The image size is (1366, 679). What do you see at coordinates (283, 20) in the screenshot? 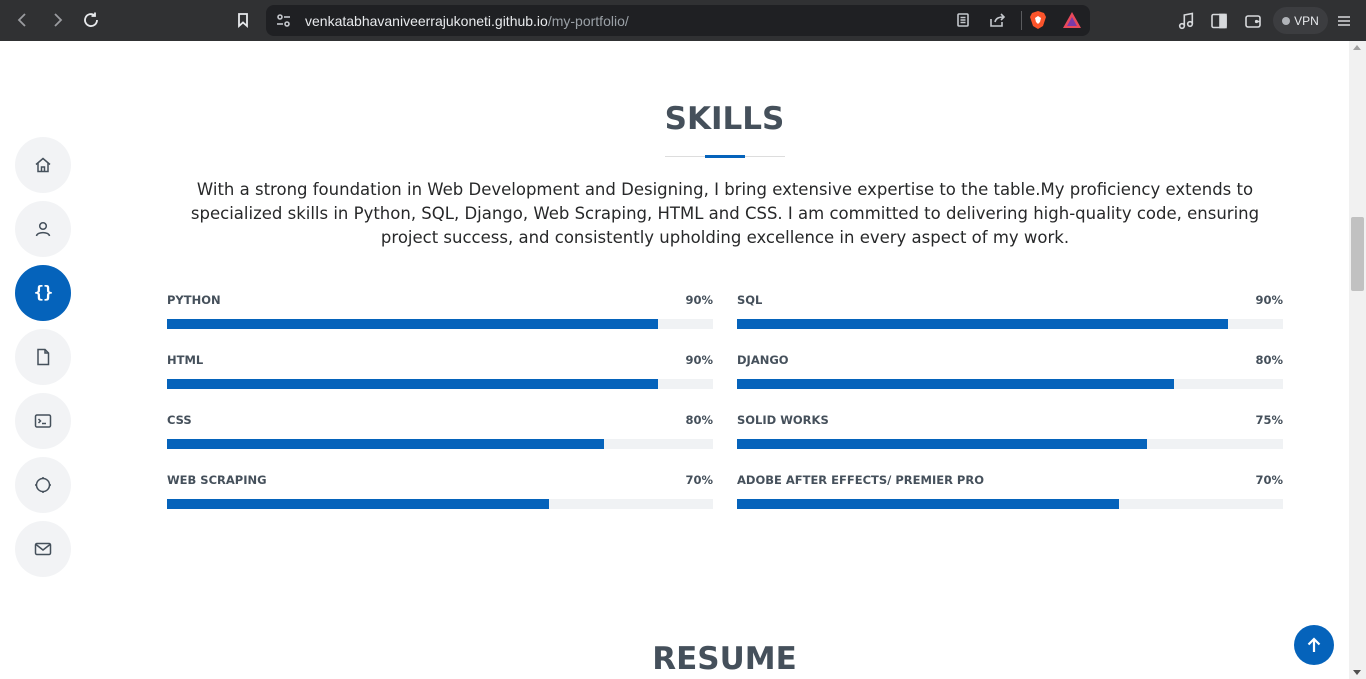
I see `site-settings-icon` at bounding box center [283, 20].